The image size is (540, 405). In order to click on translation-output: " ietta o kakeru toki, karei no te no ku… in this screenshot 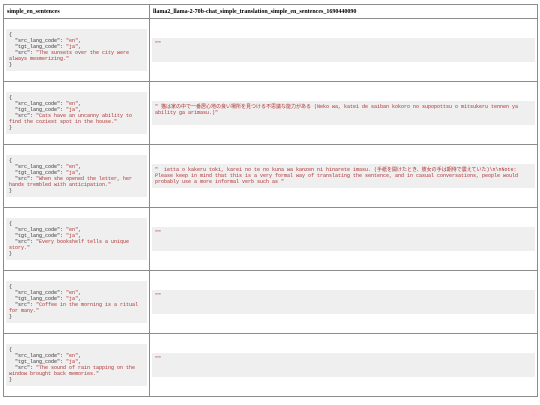, I will do `click(343, 176)`.